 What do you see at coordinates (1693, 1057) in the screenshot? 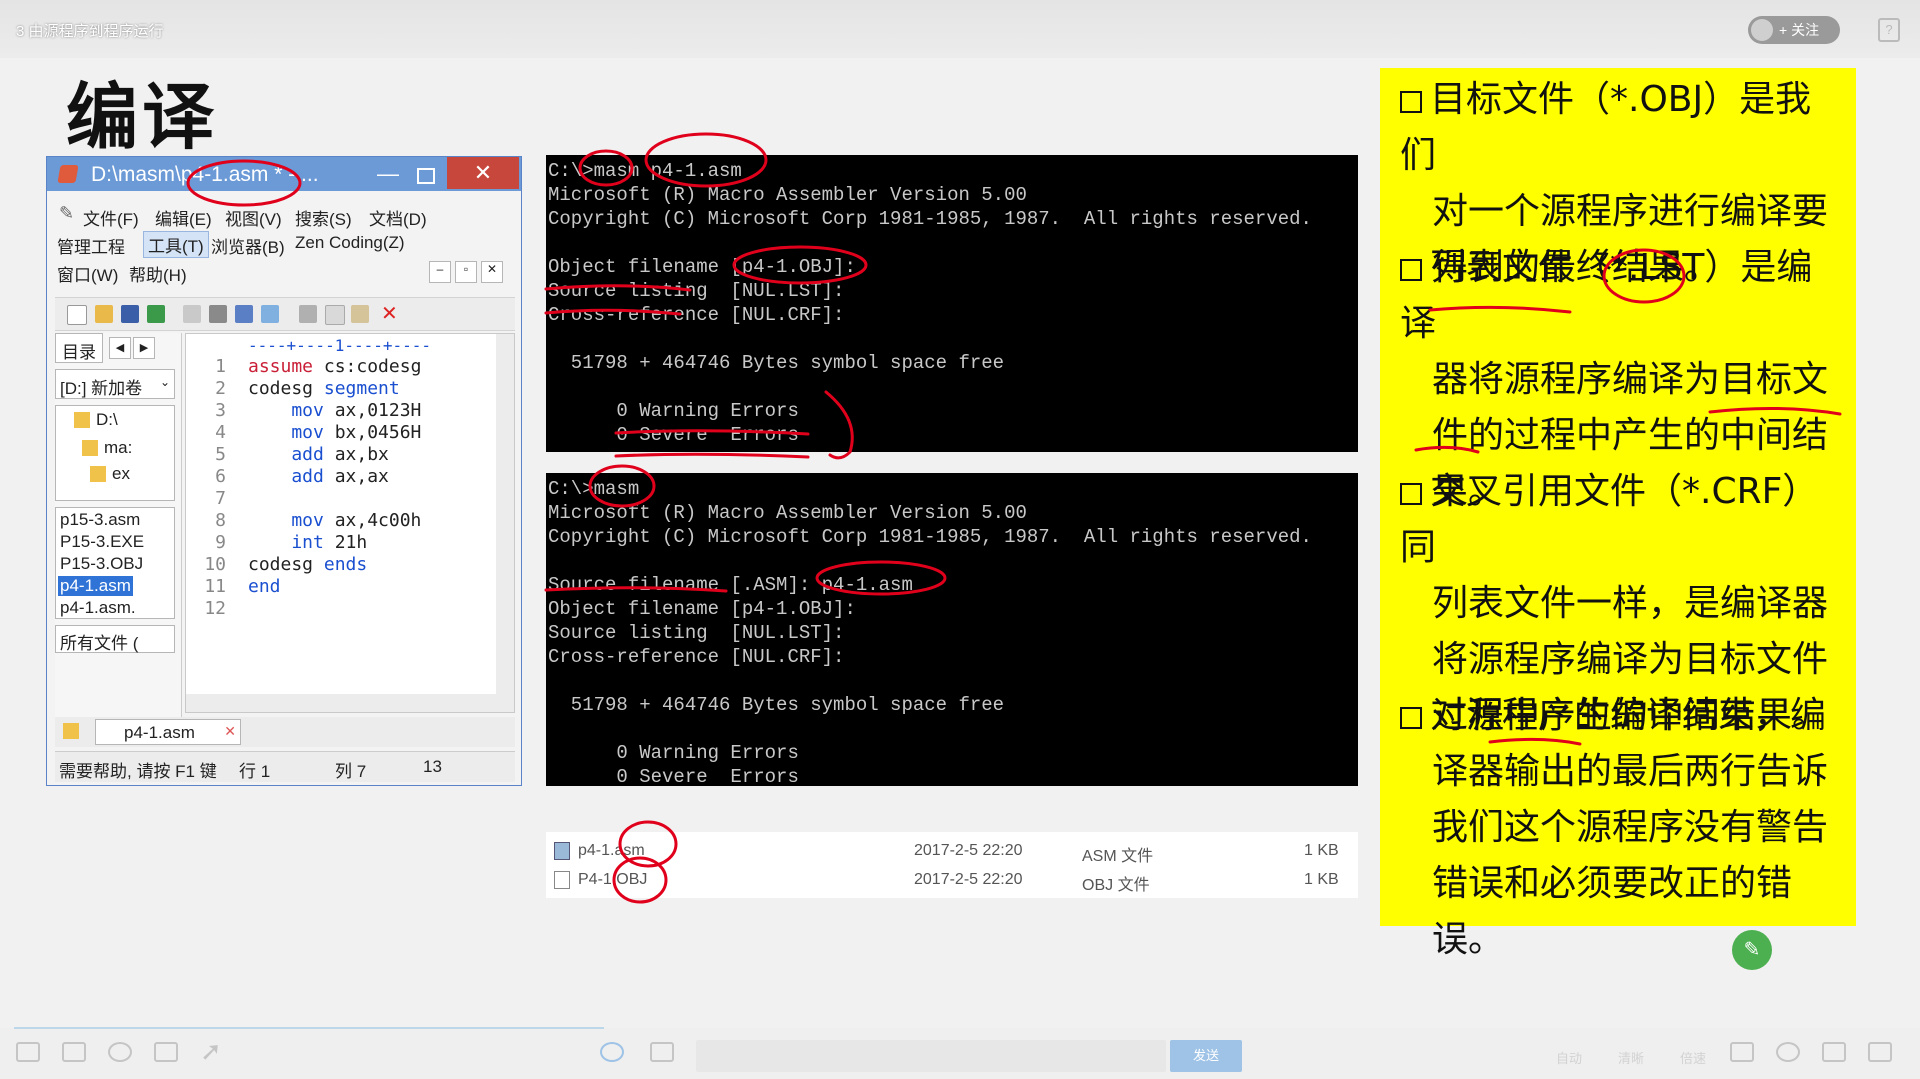
I see `speed-select: 倍速` at bounding box center [1693, 1057].